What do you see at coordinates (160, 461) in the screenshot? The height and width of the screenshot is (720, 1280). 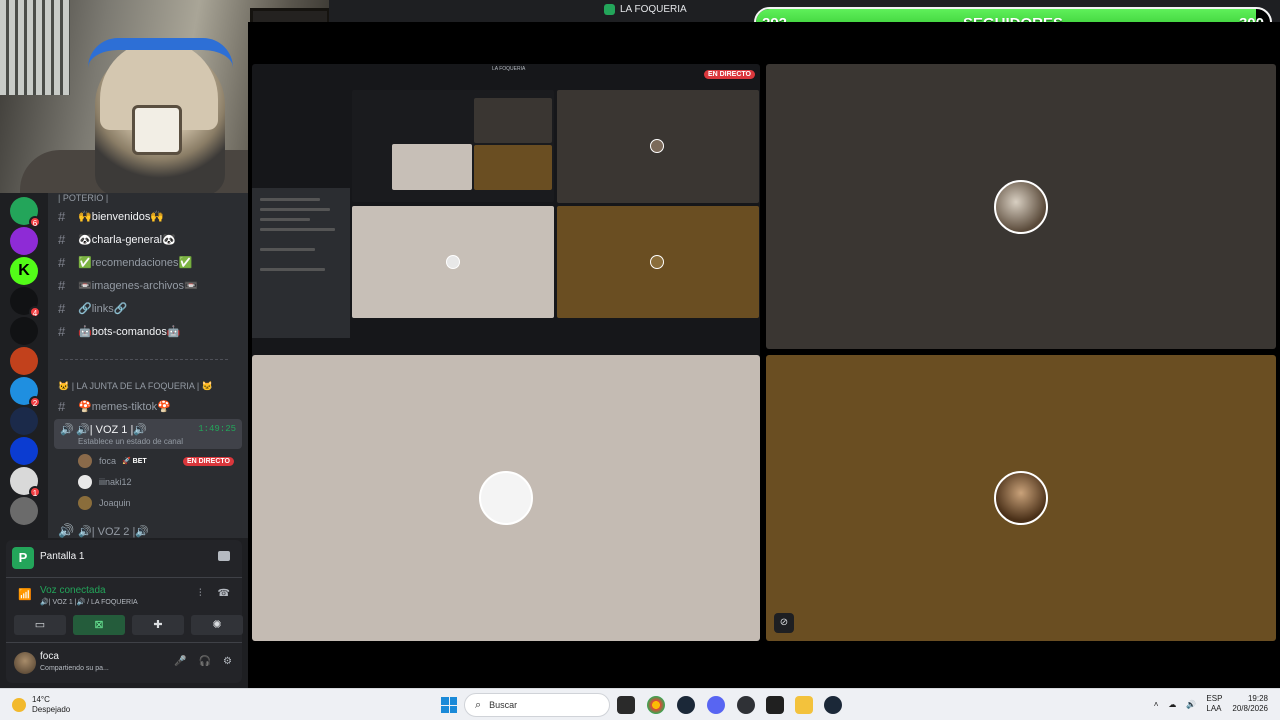 I see `voice-member: foca 🚀 BET EN DIRECTO` at bounding box center [160, 461].